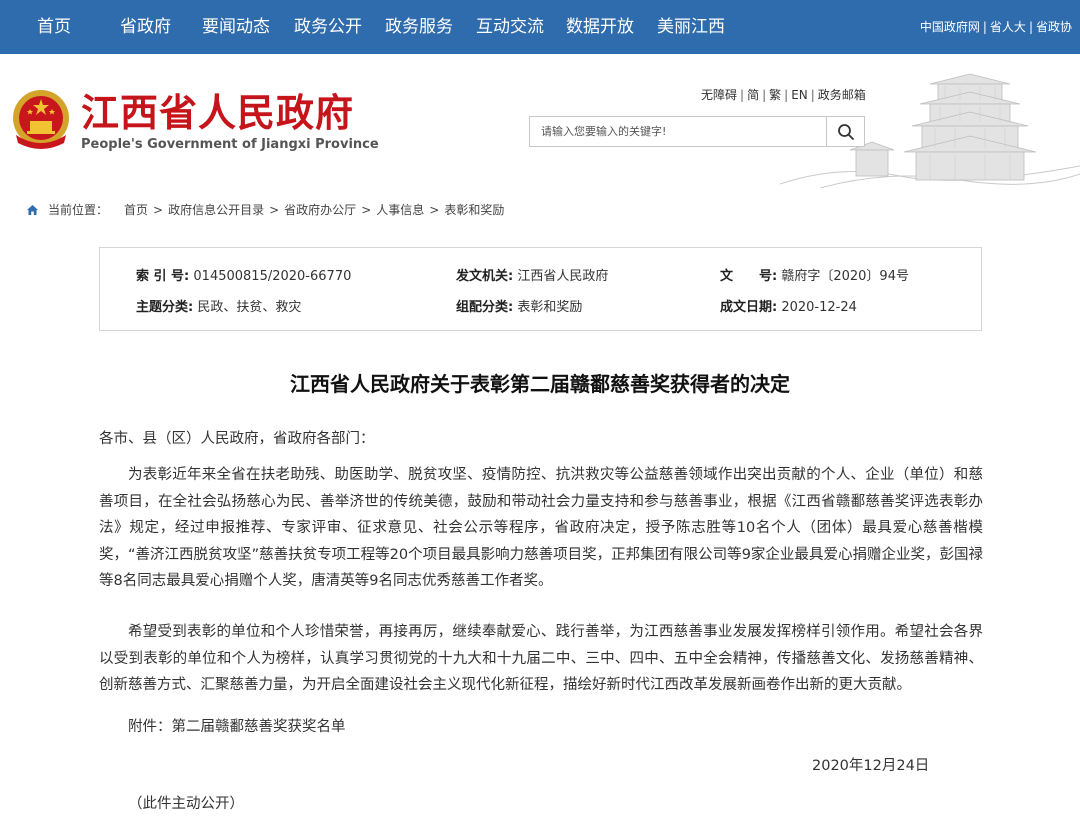  What do you see at coordinates (510, 27) in the screenshot?
I see `nav-item-interaction: 互动交流` at bounding box center [510, 27].